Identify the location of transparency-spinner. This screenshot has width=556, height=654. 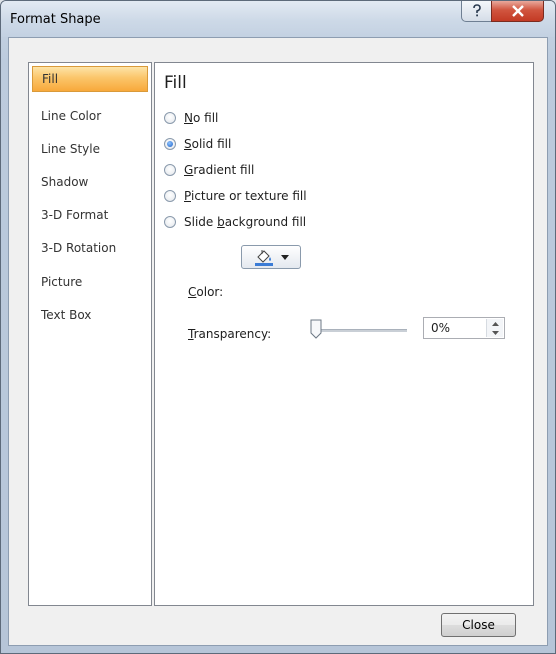
(494, 328).